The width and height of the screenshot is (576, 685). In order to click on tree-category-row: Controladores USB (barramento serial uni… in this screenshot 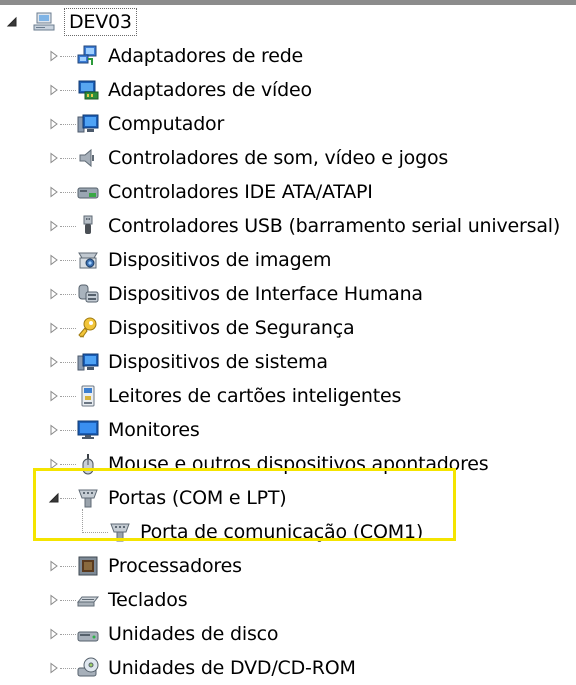, I will do `click(288, 226)`.